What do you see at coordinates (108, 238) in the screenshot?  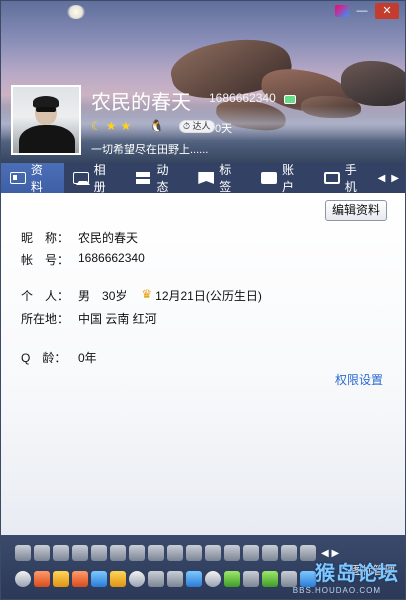 I see `nickname-value: 农民的春天` at bounding box center [108, 238].